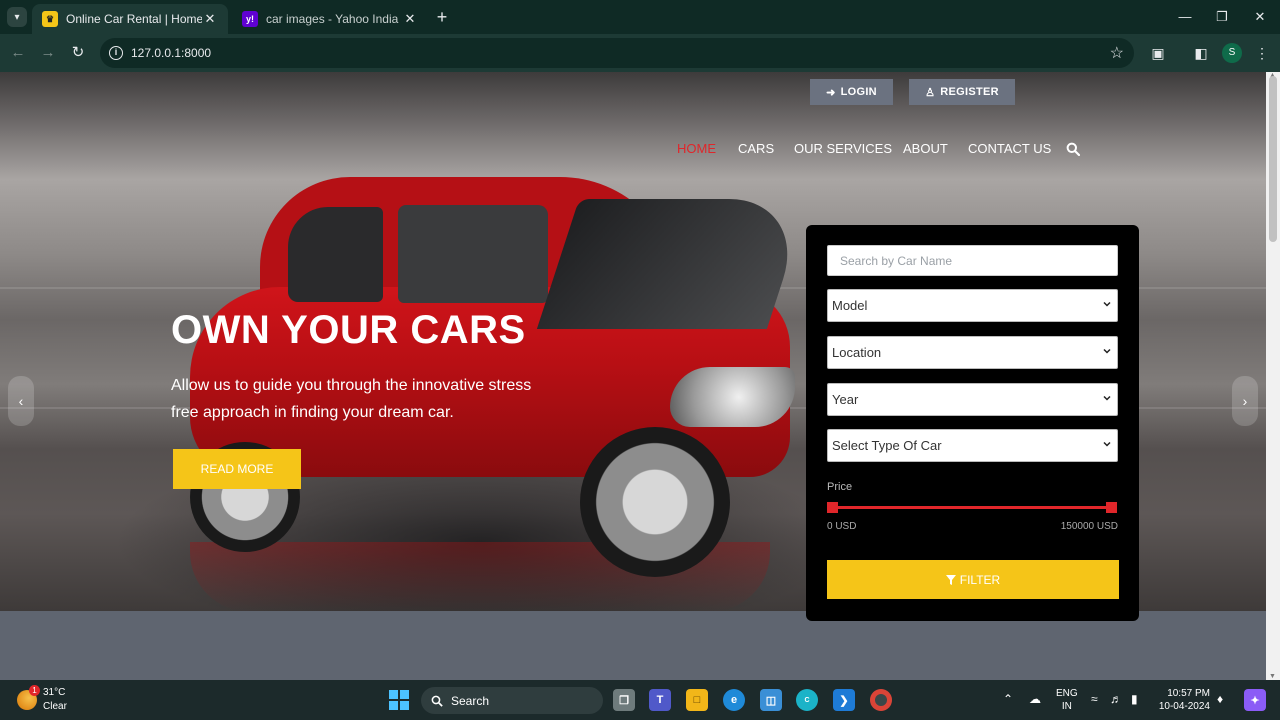 Image resolution: width=1280 pixels, height=720 pixels. I want to click on scroll-thumb, so click(1273, 159).